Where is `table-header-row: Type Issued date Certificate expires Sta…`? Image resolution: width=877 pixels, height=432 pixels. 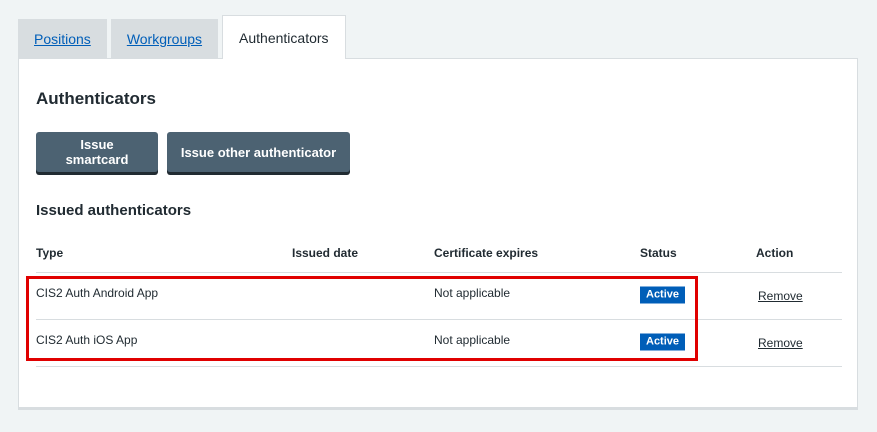 table-header-row: Type Issued date Certificate expires Sta… is located at coordinates (439, 253).